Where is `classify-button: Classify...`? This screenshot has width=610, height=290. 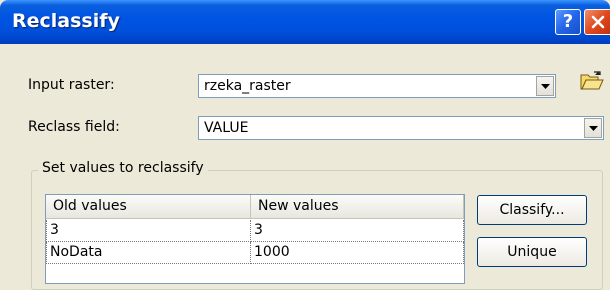
classify-button: Classify... is located at coordinates (532, 210).